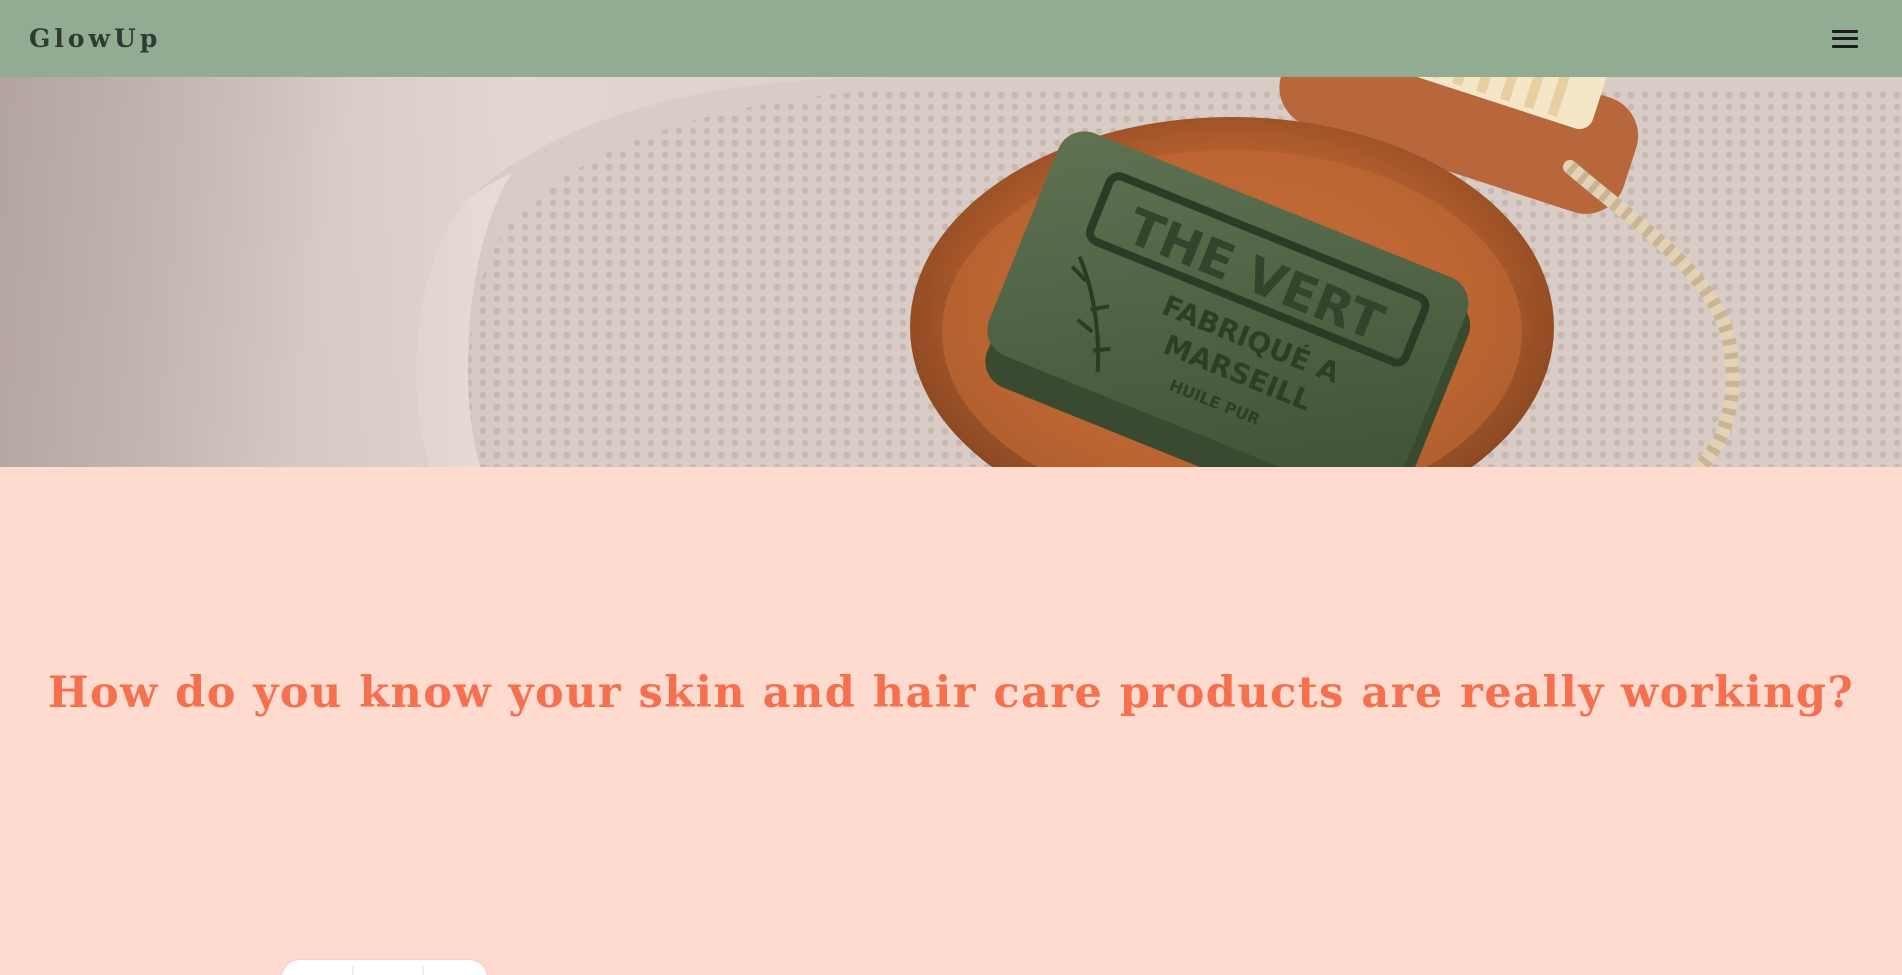 This screenshot has width=1902, height=975. I want to click on brand-logo: GlowUp, so click(95, 38).